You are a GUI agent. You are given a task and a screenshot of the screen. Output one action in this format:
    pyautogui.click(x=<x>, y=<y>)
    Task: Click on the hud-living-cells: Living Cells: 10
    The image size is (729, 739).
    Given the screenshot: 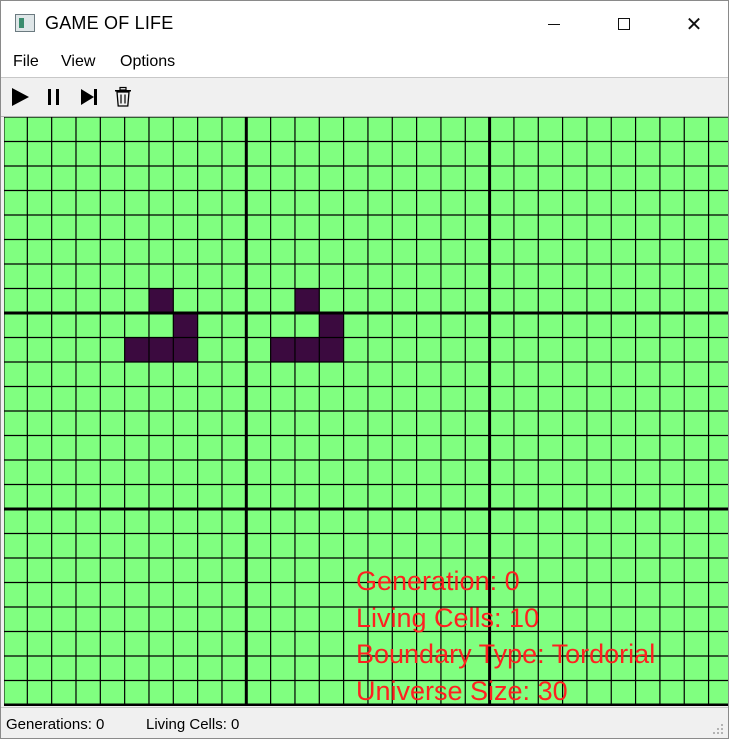 What is the action you would take?
    pyautogui.click(x=448, y=617)
    